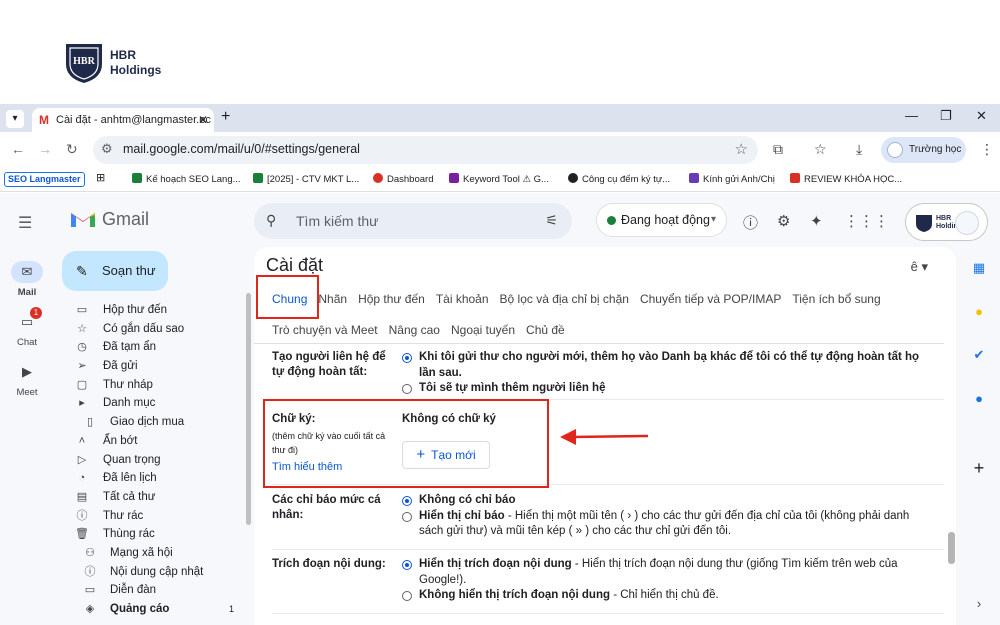 Image resolution: width=1000 pixels, height=625 pixels. I want to click on tasks-icon: ✔, so click(979, 355).